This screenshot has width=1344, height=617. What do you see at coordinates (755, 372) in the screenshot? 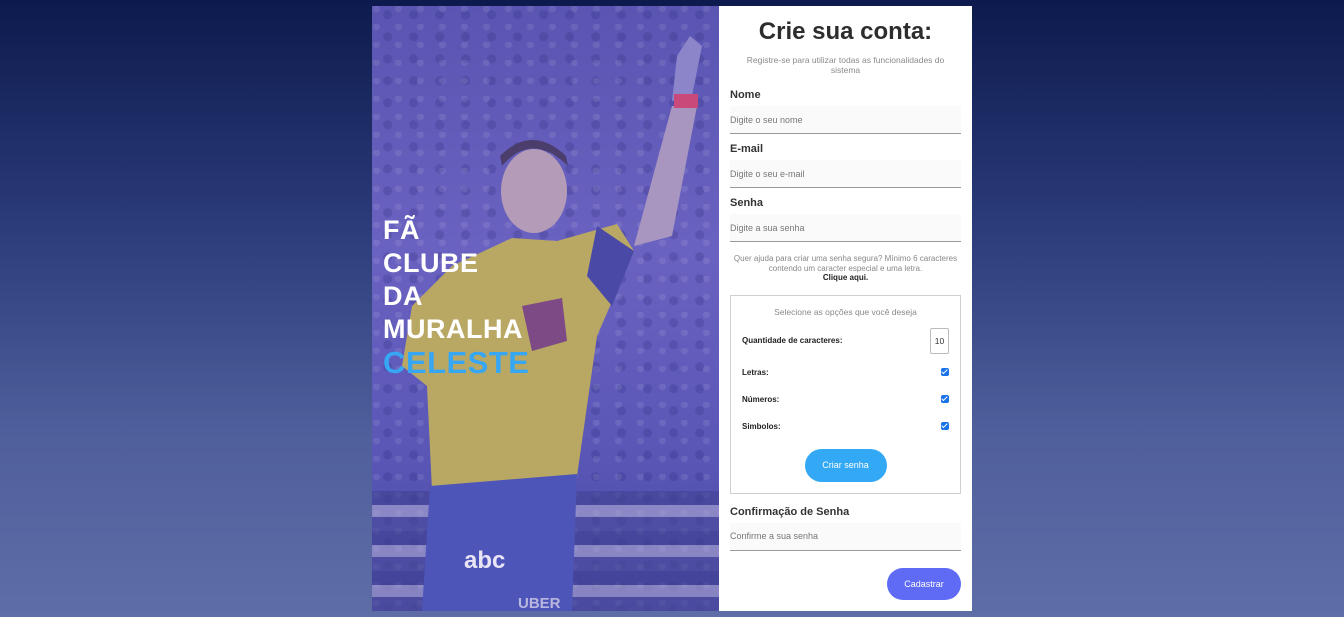
I see `option-label-letters: Letras:` at bounding box center [755, 372].